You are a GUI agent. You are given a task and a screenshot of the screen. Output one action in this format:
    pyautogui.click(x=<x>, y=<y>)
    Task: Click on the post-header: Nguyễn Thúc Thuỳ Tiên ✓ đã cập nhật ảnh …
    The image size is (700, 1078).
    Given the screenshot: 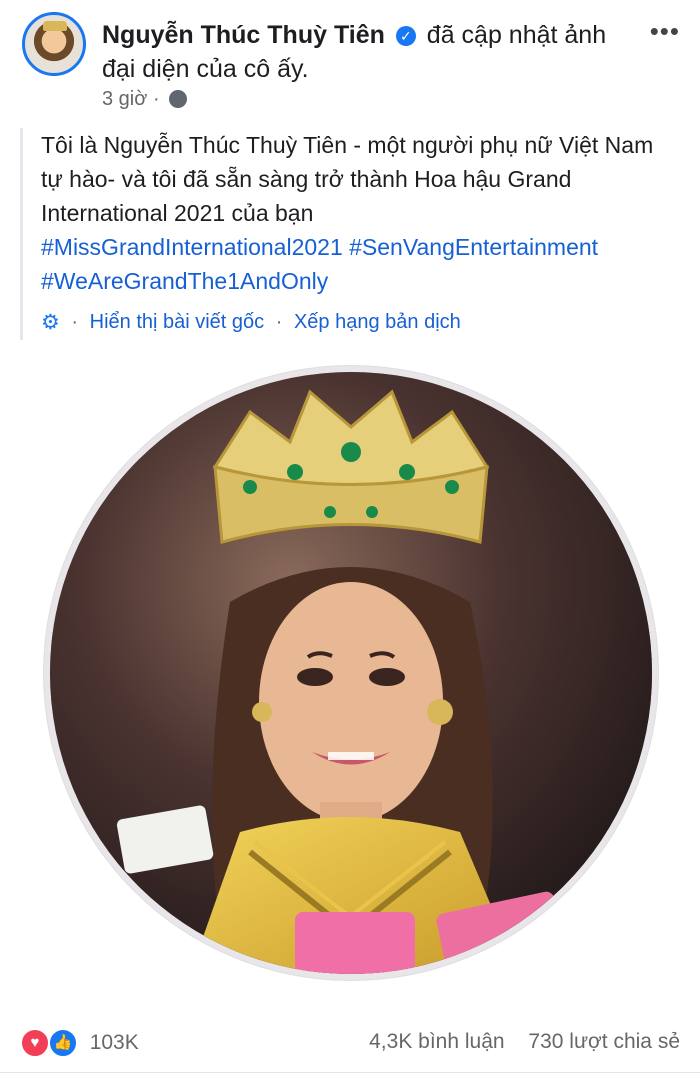 What is the action you would take?
    pyautogui.click(x=362, y=52)
    